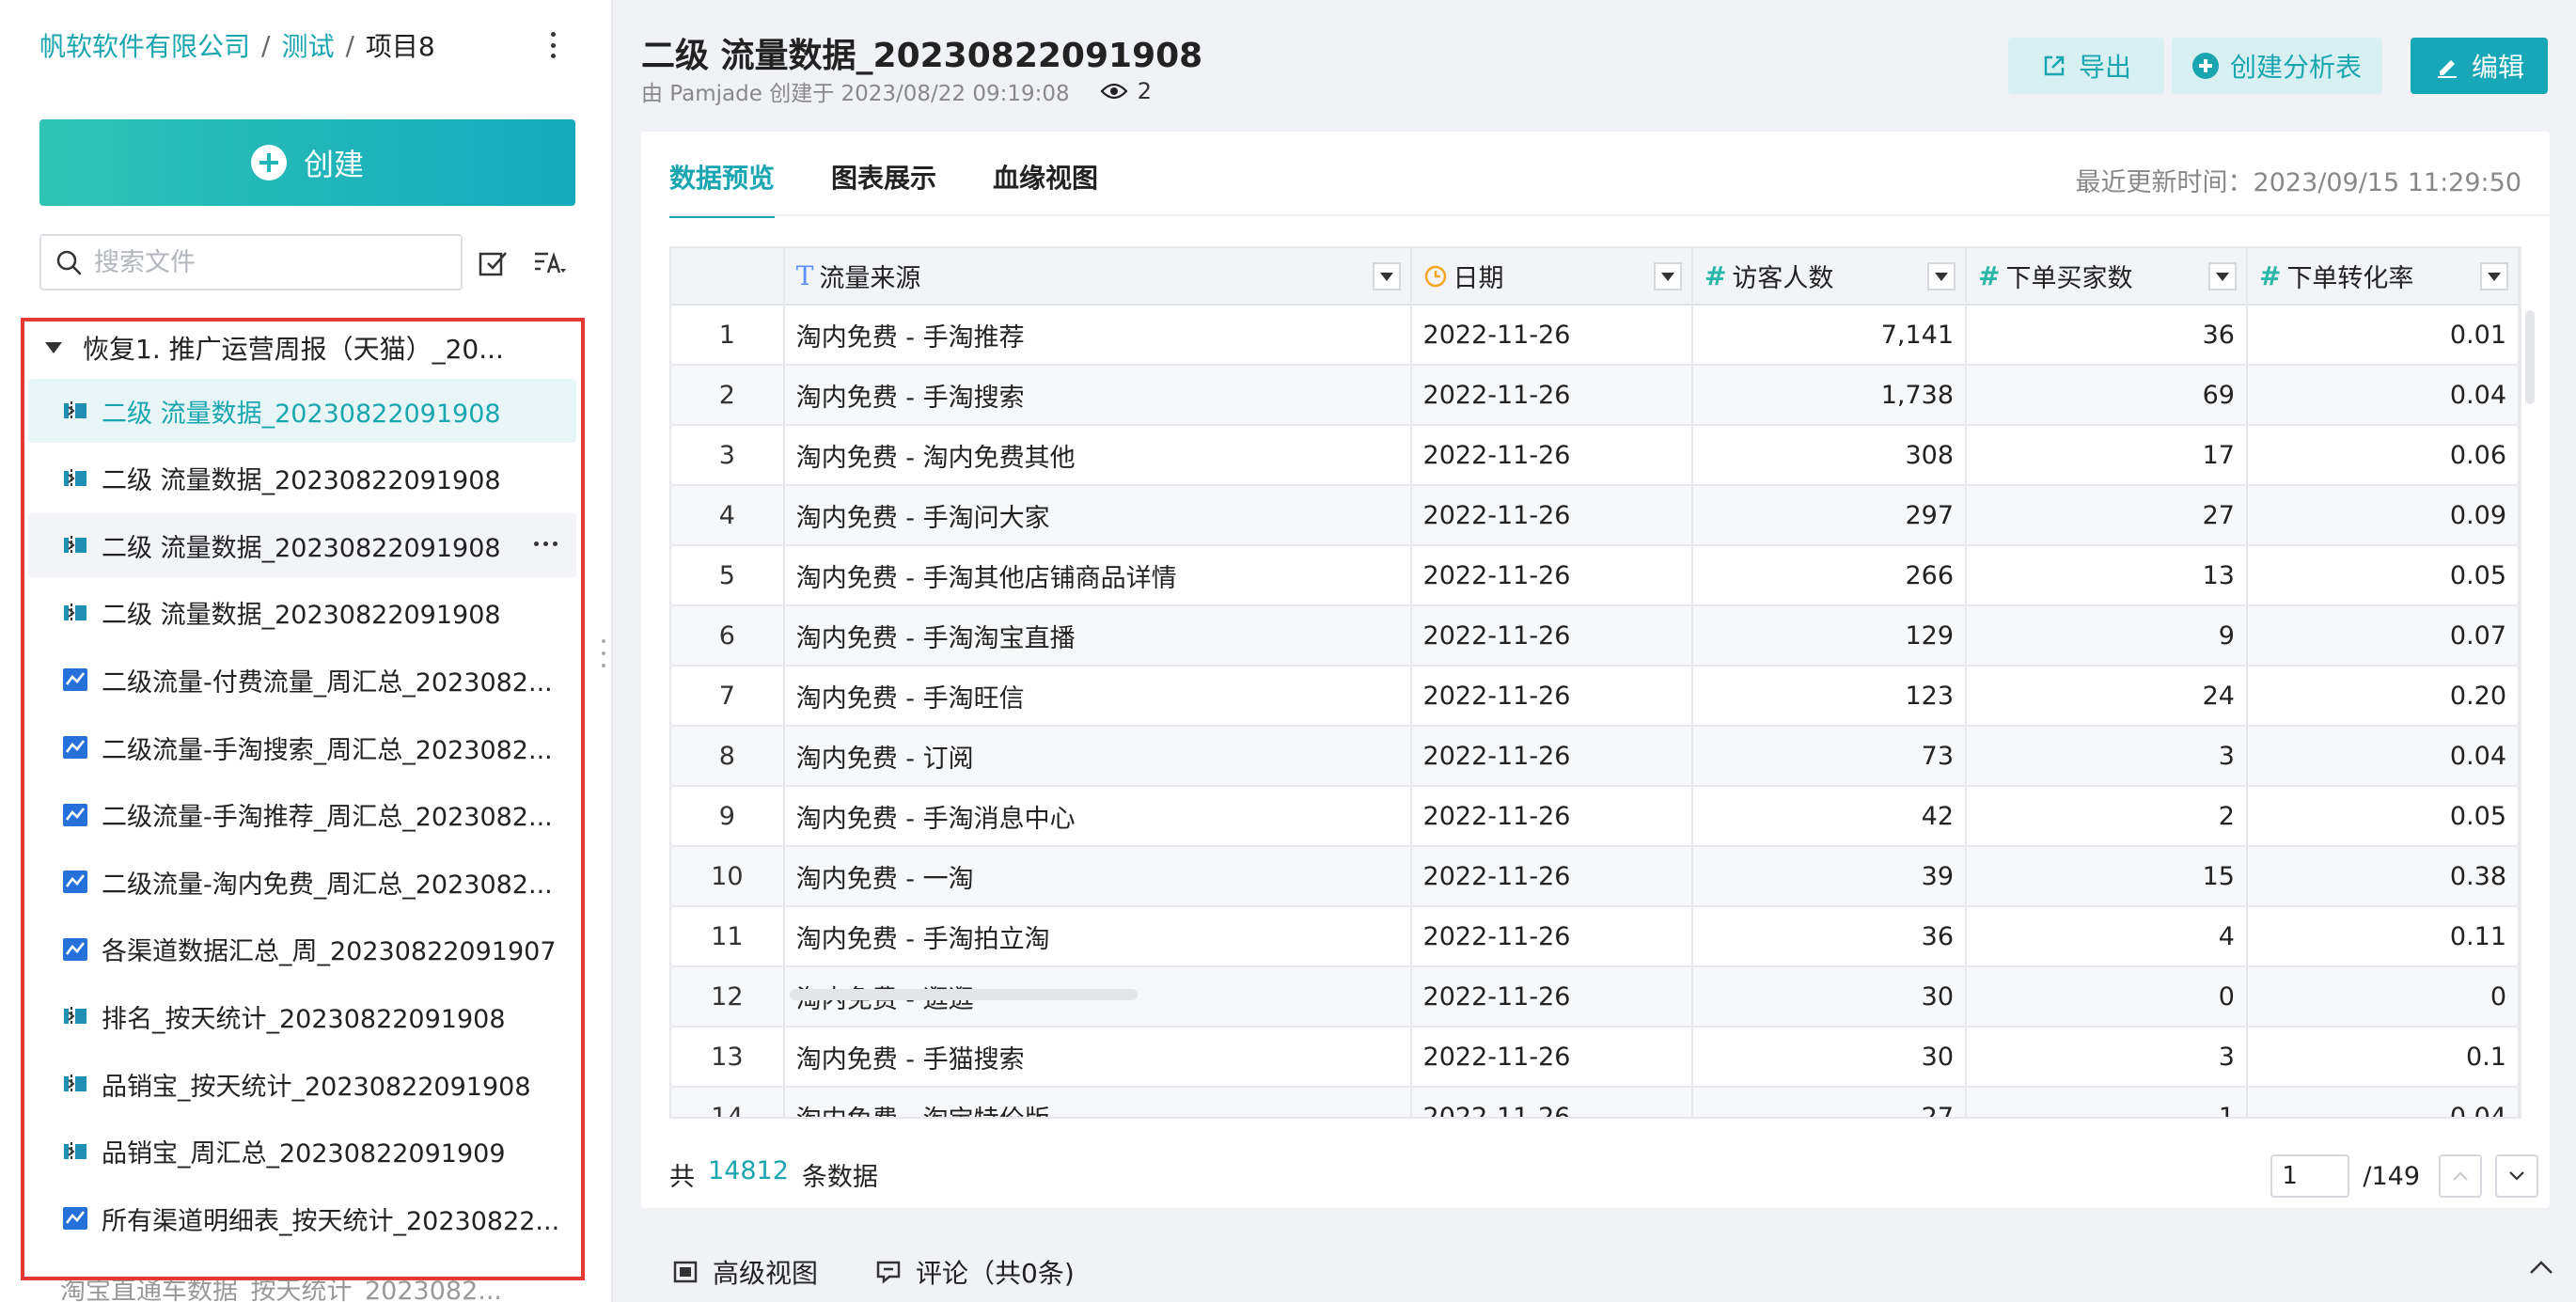  I want to click on table-cell: 4, so click(2107, 936).